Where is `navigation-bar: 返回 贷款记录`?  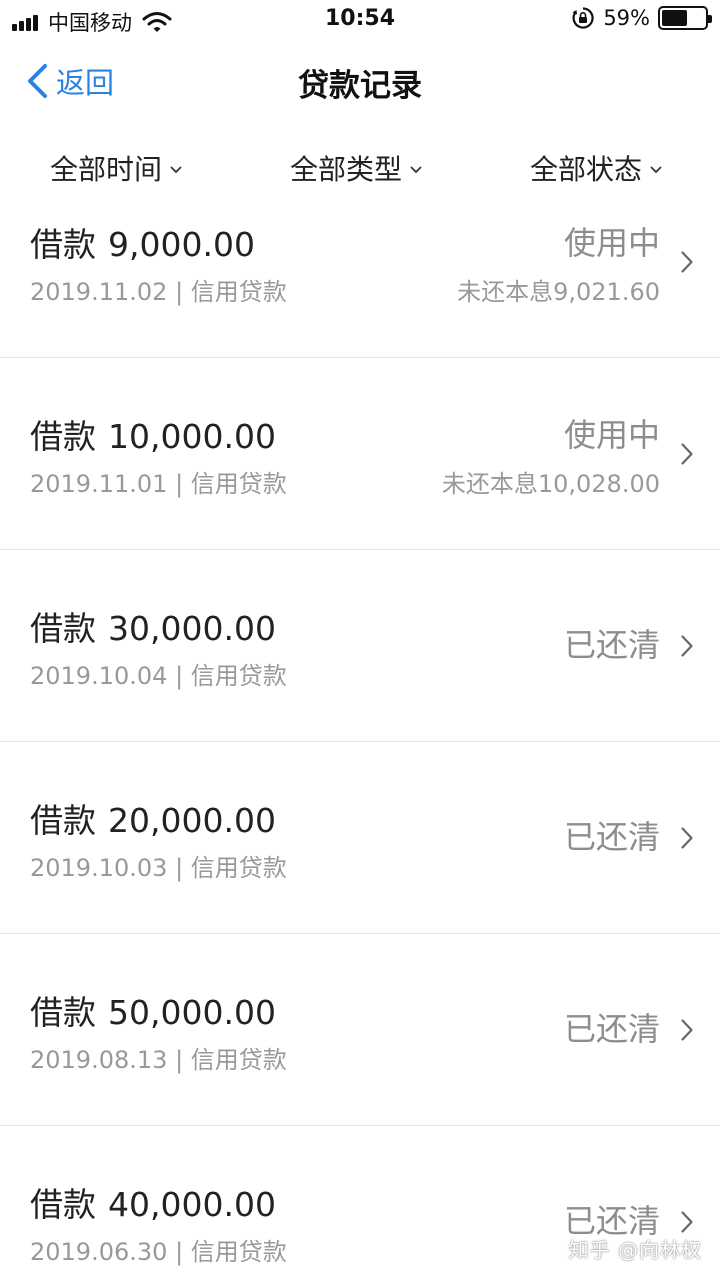 navigation-bar: 返回 贷款记录 is located at coordinates (360, 82).